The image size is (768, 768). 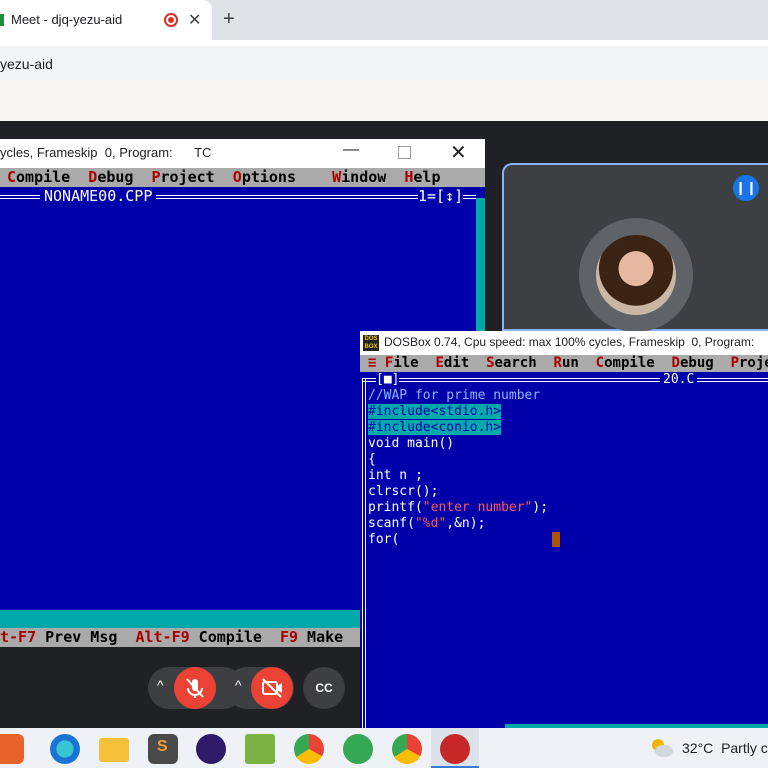 What do you see at coordinates (114, 750) in the screenshot?
I see `file-explorer-icon` at bounding box center [114, 750].